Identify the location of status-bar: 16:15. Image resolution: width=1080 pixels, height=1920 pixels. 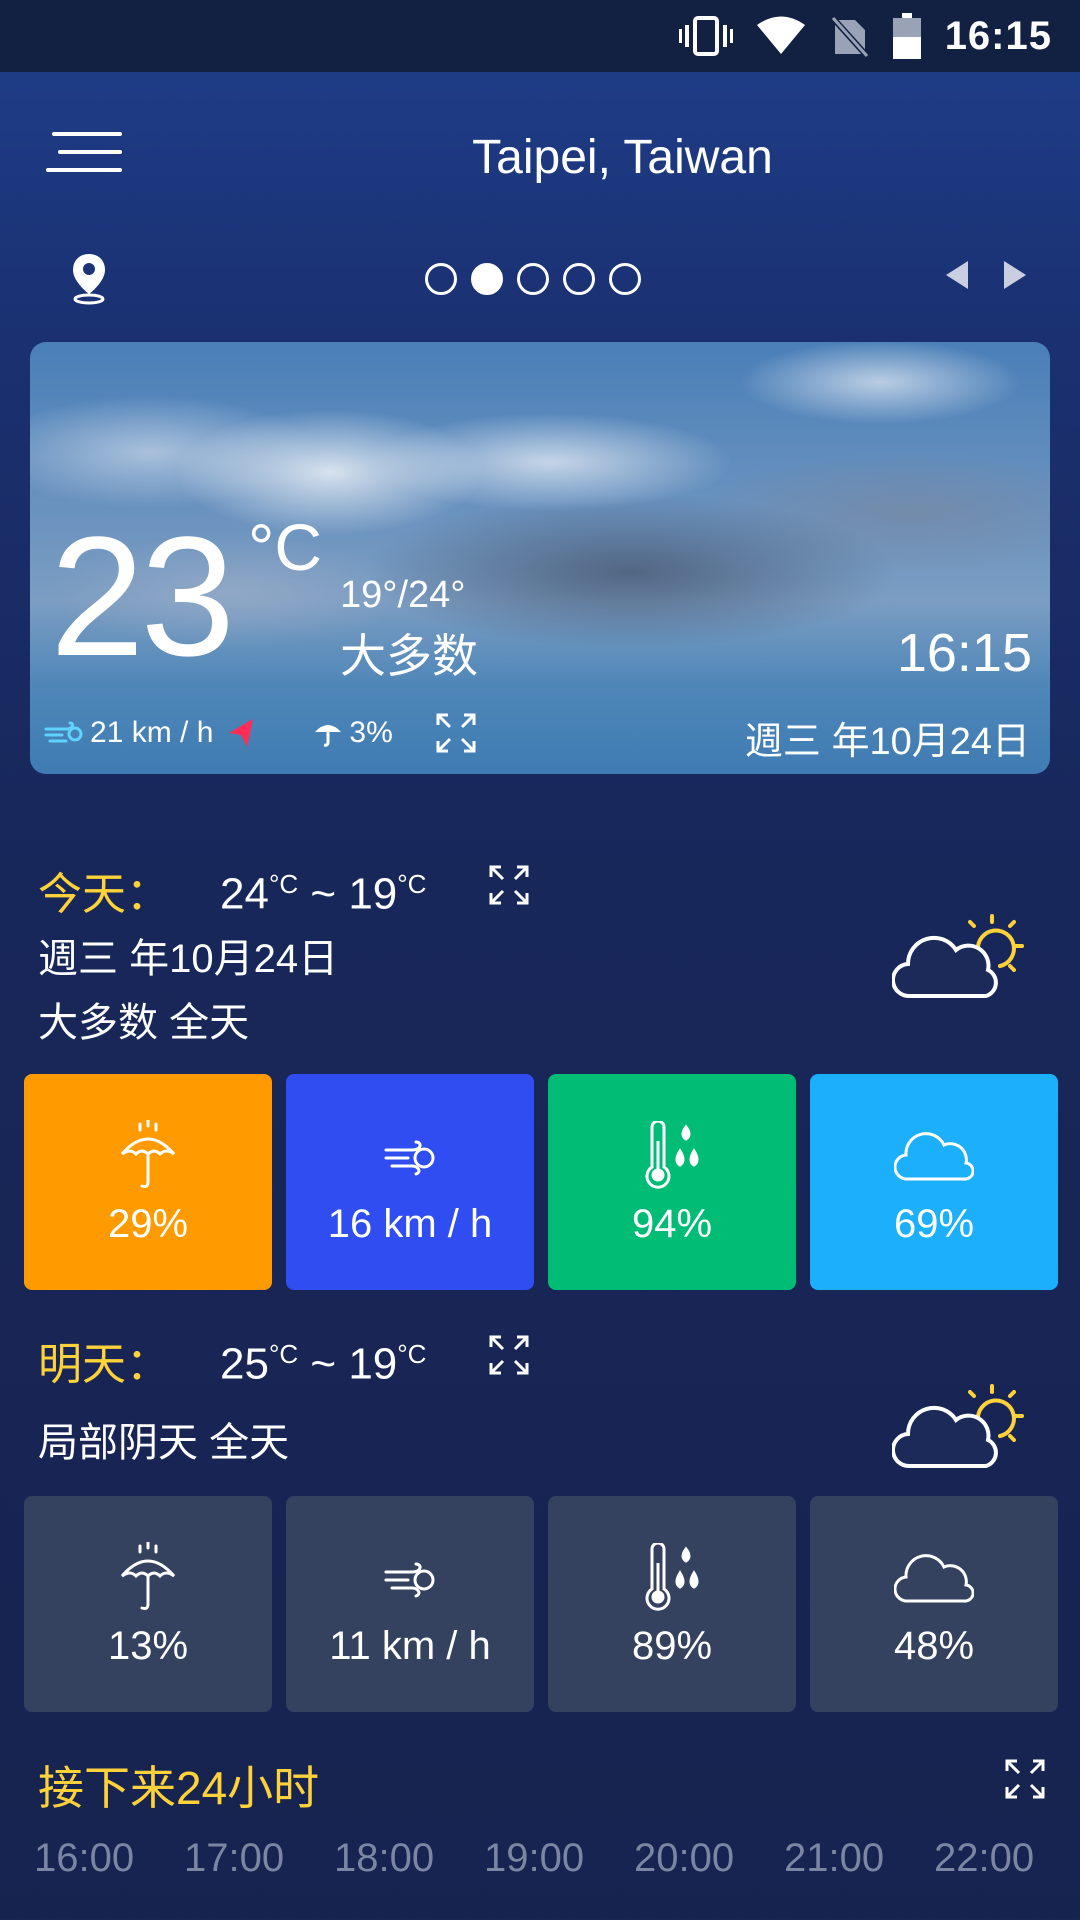
(540, 36).